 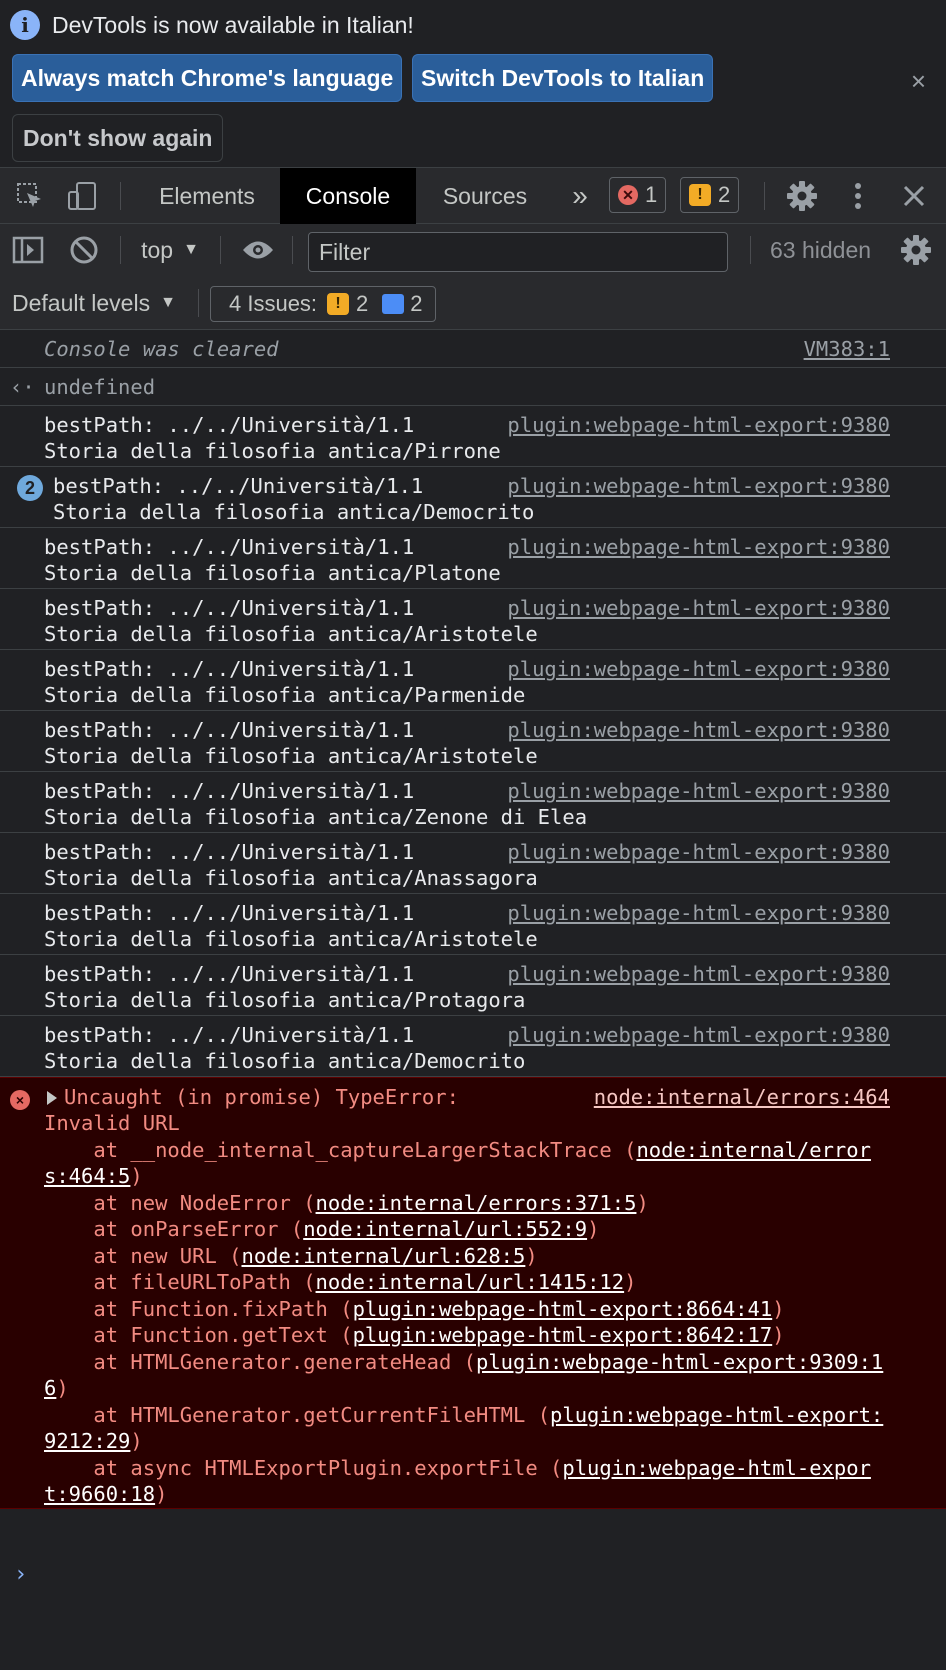 I want to click on close-devtools-icon, so click(x=914, y=196).